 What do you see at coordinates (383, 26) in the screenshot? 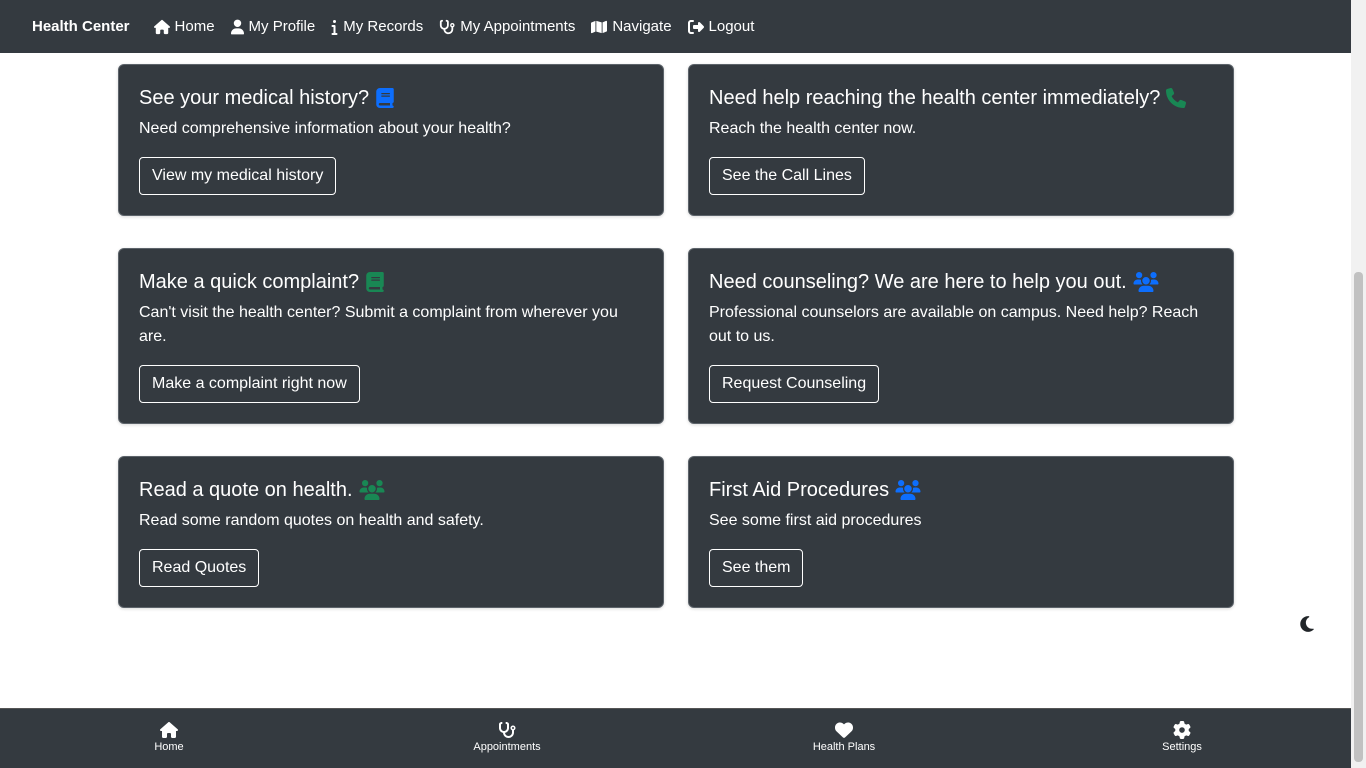
I see `nav-my-records-label: My Records` at bounding box center [383, 26].